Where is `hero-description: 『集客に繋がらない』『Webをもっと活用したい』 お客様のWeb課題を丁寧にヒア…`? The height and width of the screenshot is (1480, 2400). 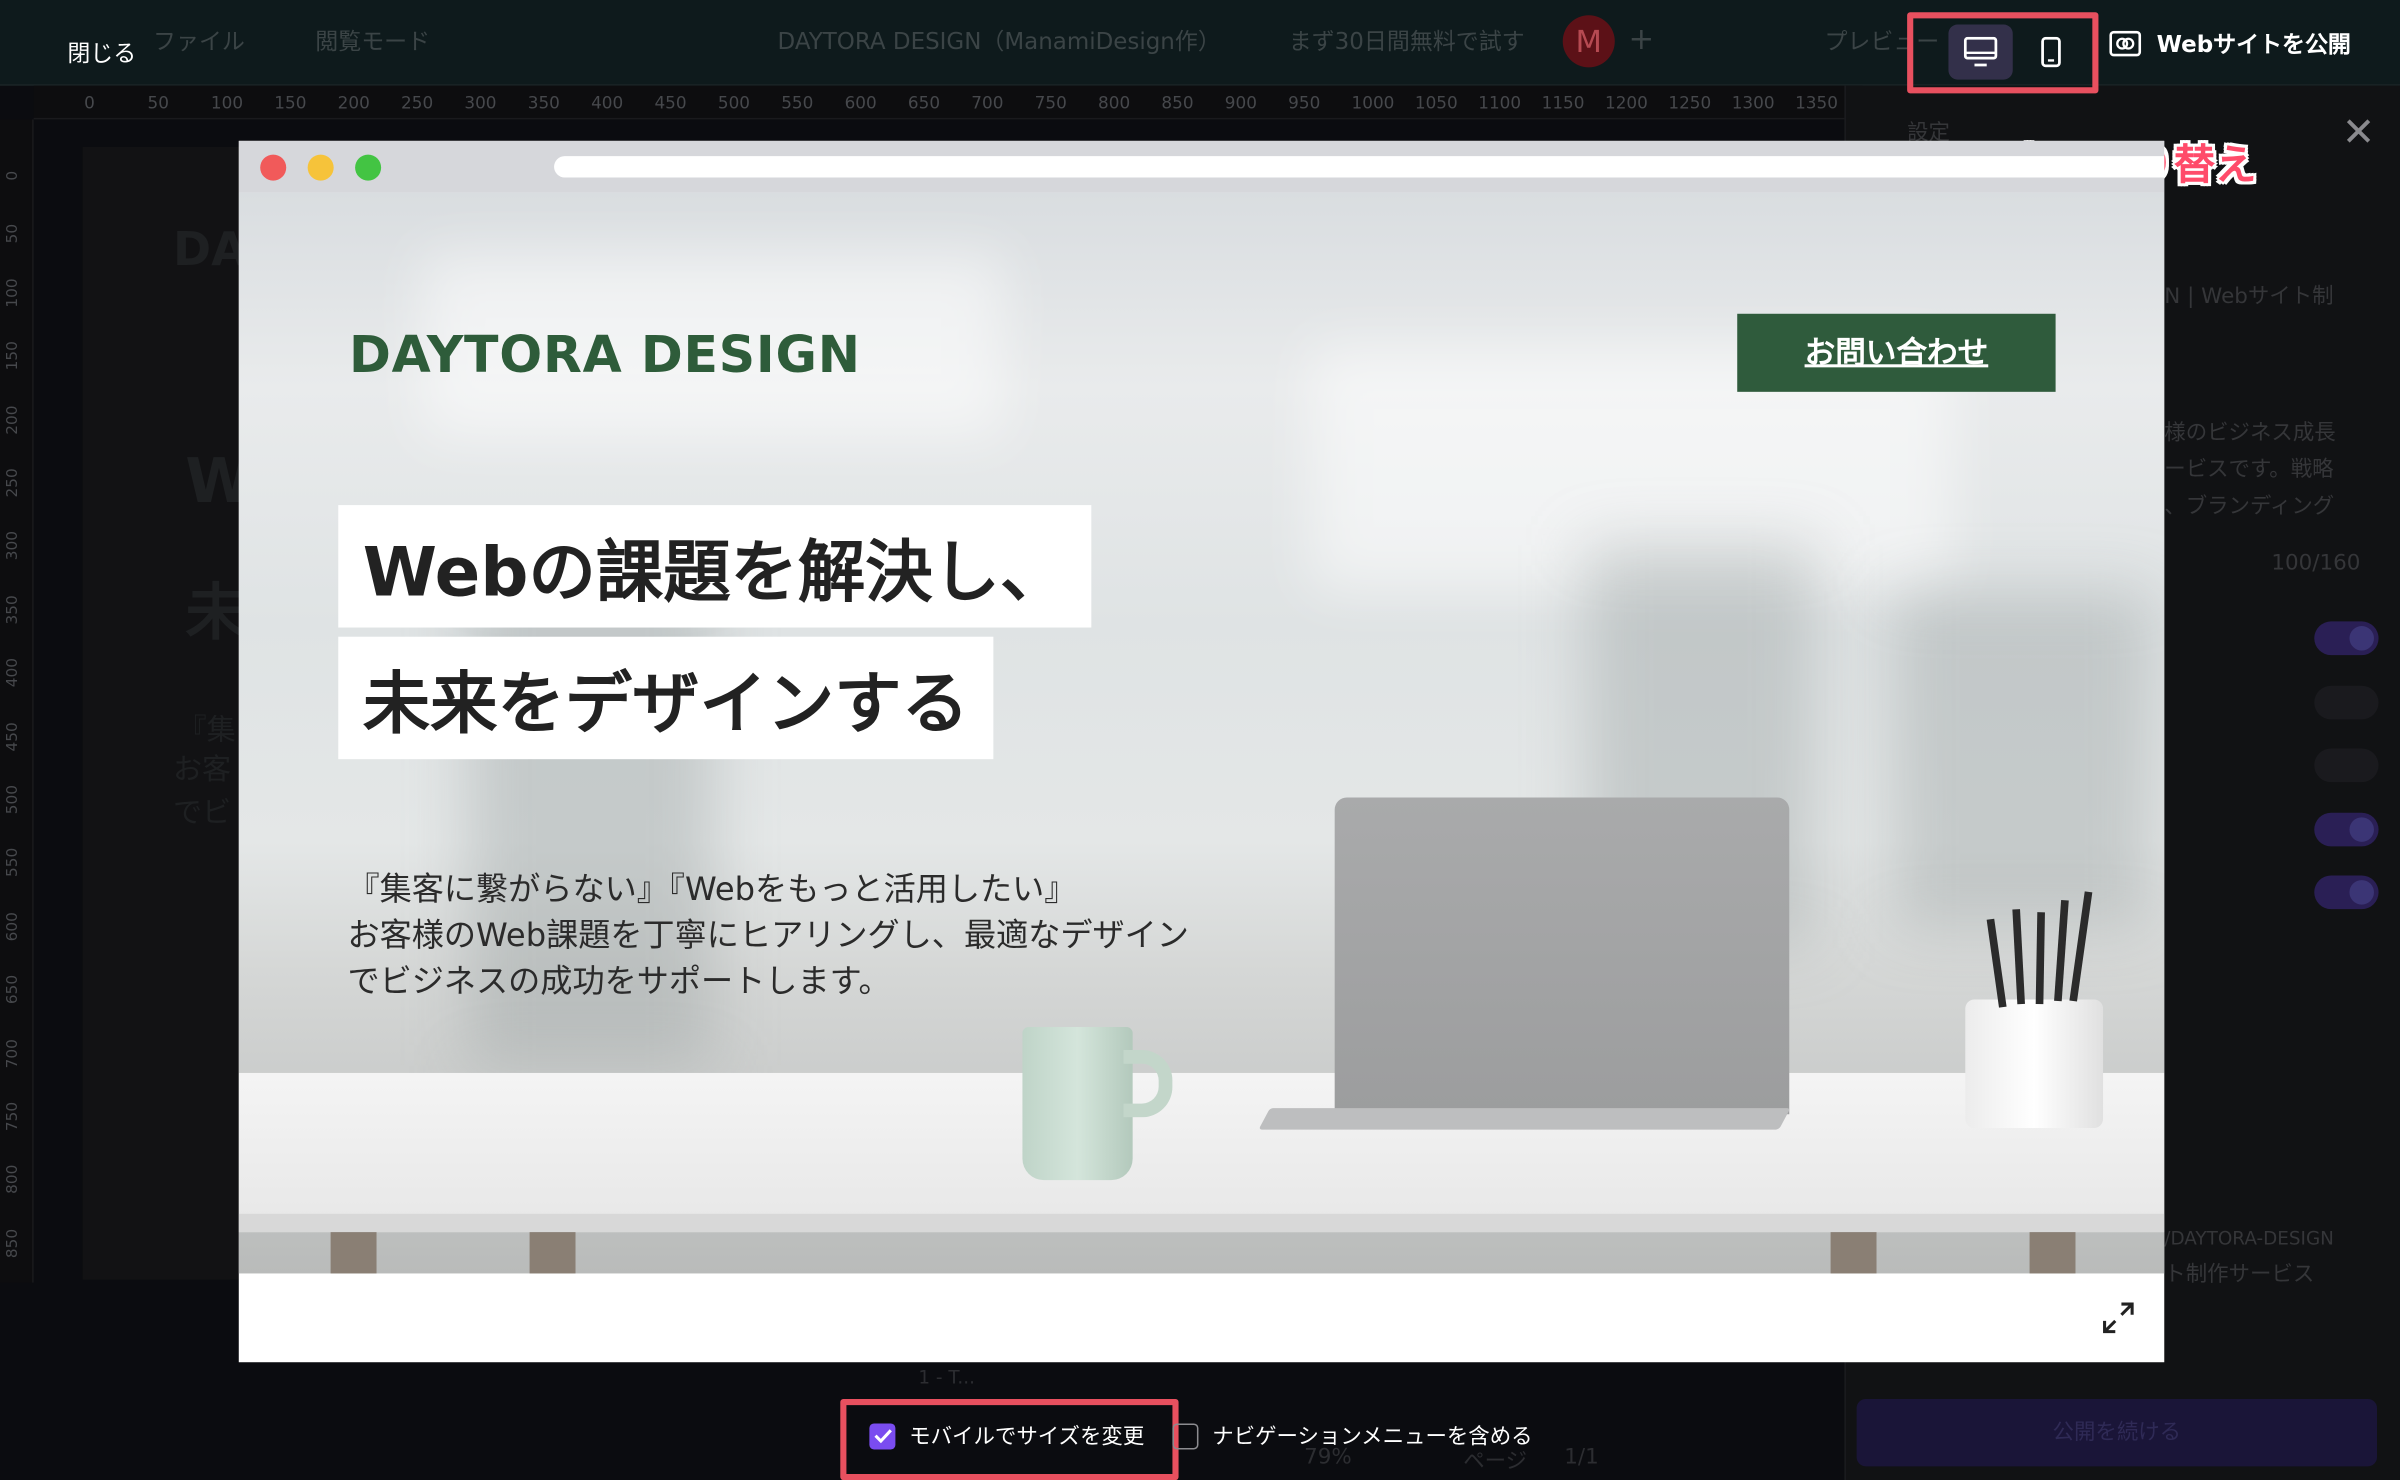 hero-description: 『集客に繋がらない』『Webをもっと活用したい』 お客様のWeb課題を丁寧にヒア… is located at coordinates (768, 935).